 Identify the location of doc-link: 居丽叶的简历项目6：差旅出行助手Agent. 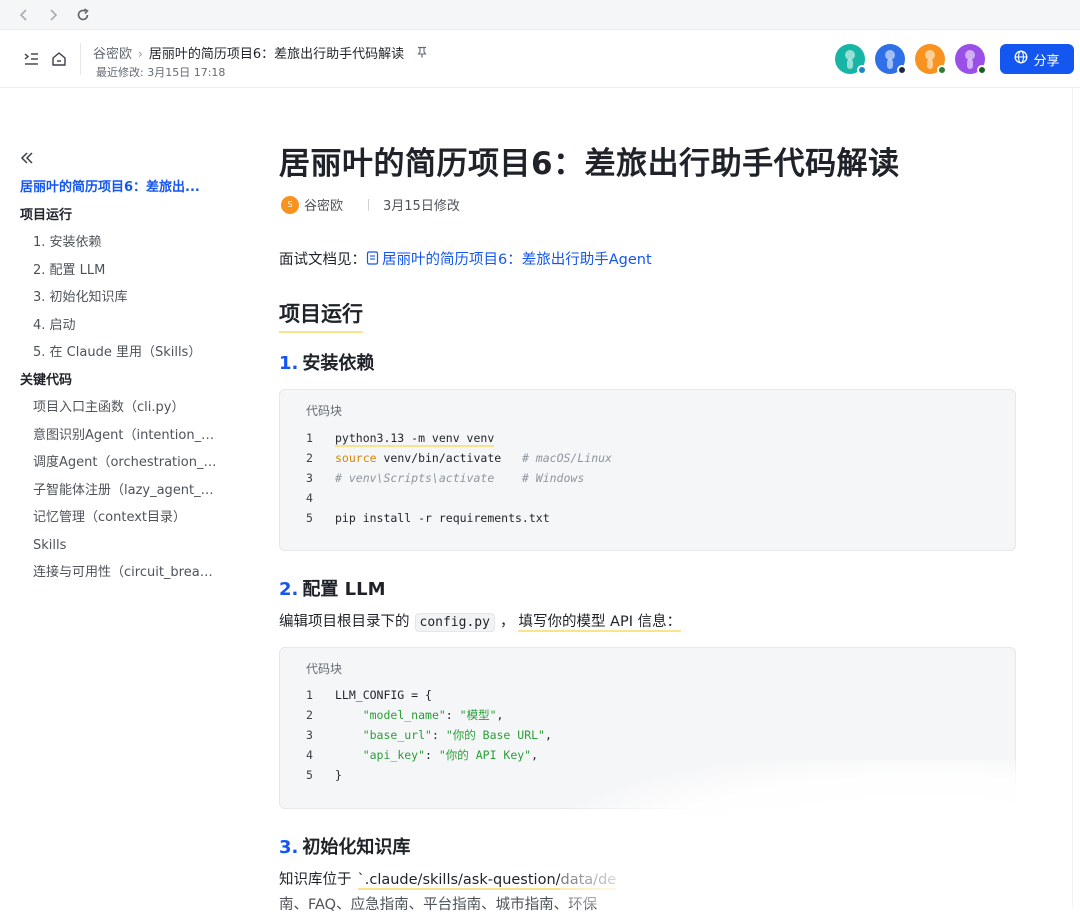
(509, 259).